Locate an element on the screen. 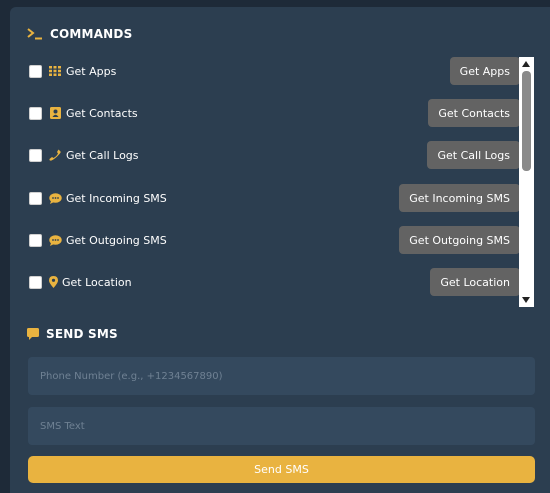 The height and width of the screenshot is (493, 550). map-pin-icon is located at coordinates (53, 282).